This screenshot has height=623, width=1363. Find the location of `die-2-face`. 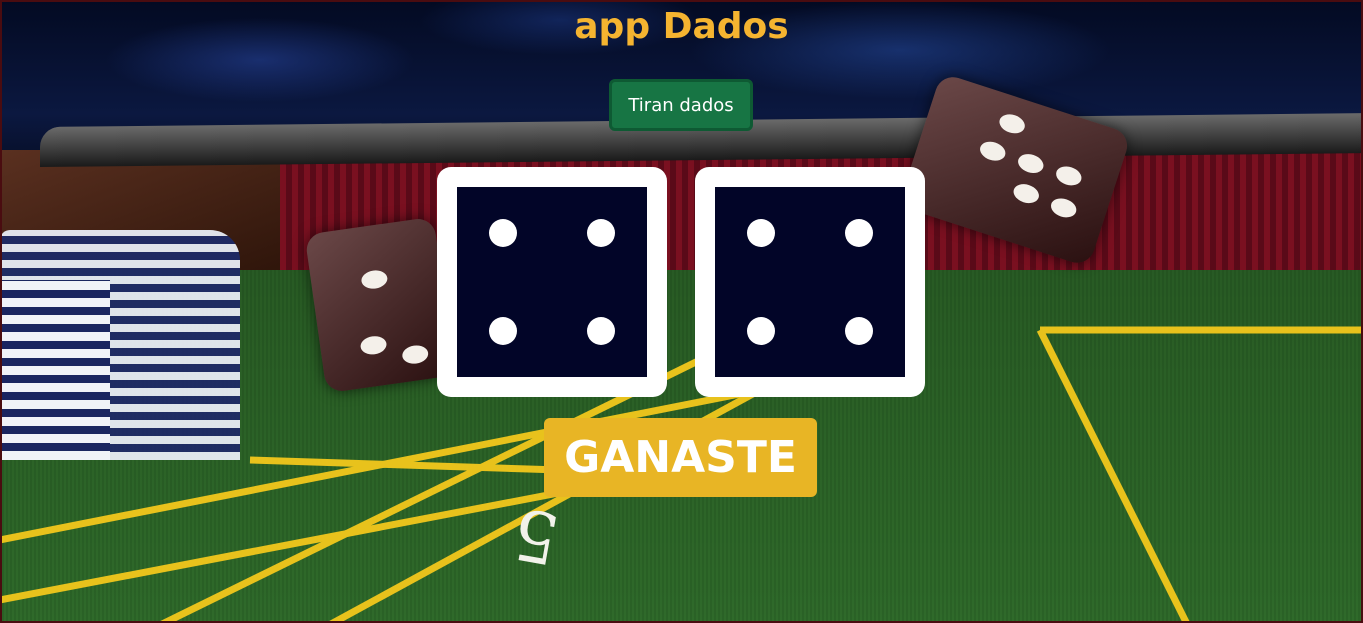

die-2-face is located at coordinates (810, 282).